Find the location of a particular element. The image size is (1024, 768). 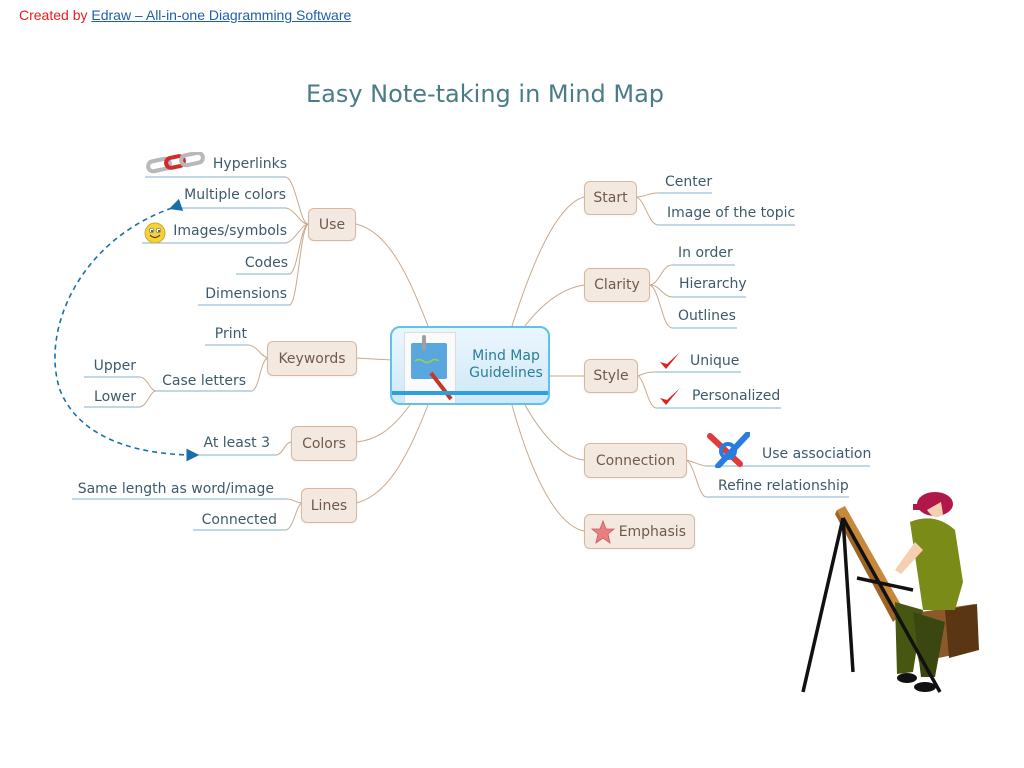

smiley-icon is located at coordinates (155, 233).